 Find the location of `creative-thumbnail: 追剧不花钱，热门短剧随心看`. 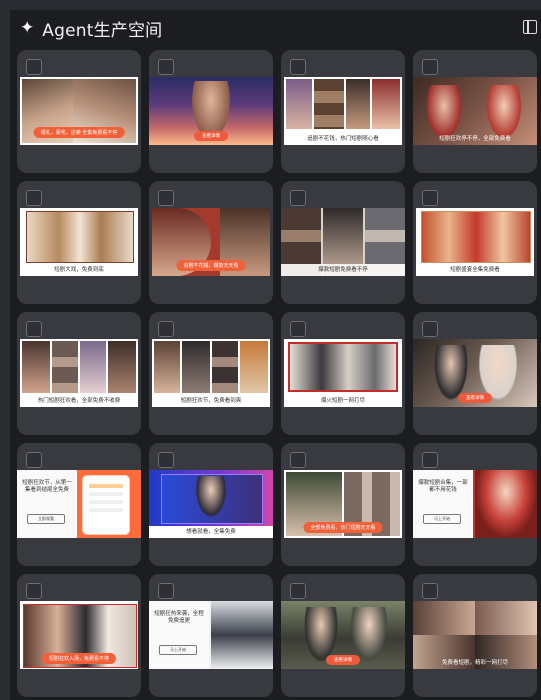

creative-thumbnail: 追剧不花钱，热门短剧随心看 is located at coordinates (343, 111).